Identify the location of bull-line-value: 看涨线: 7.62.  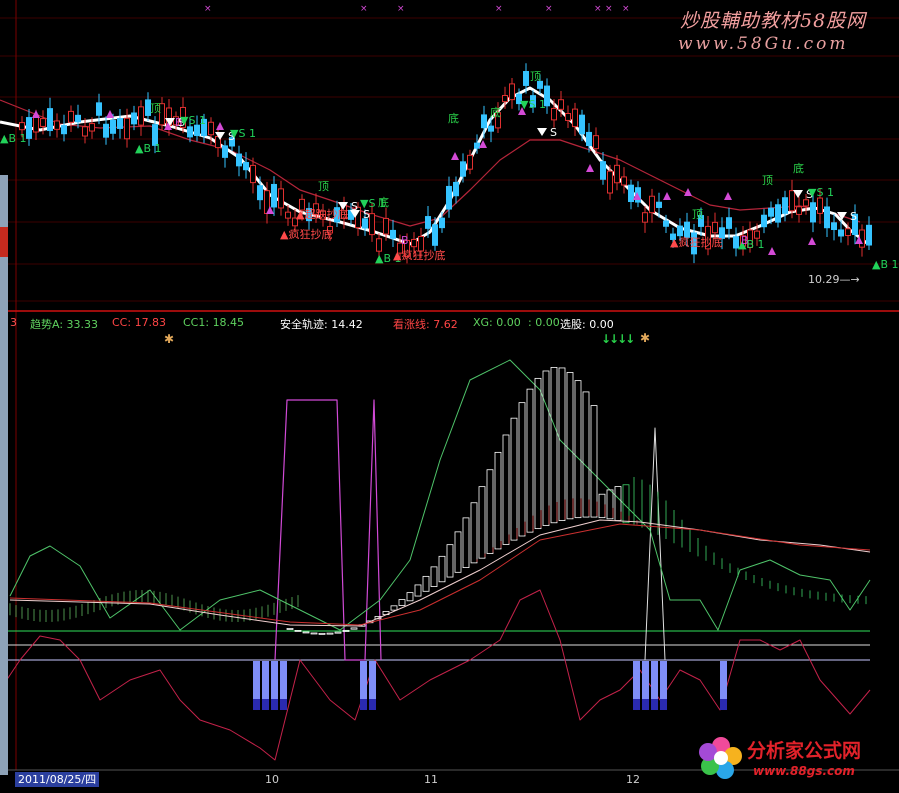
(425, 324).